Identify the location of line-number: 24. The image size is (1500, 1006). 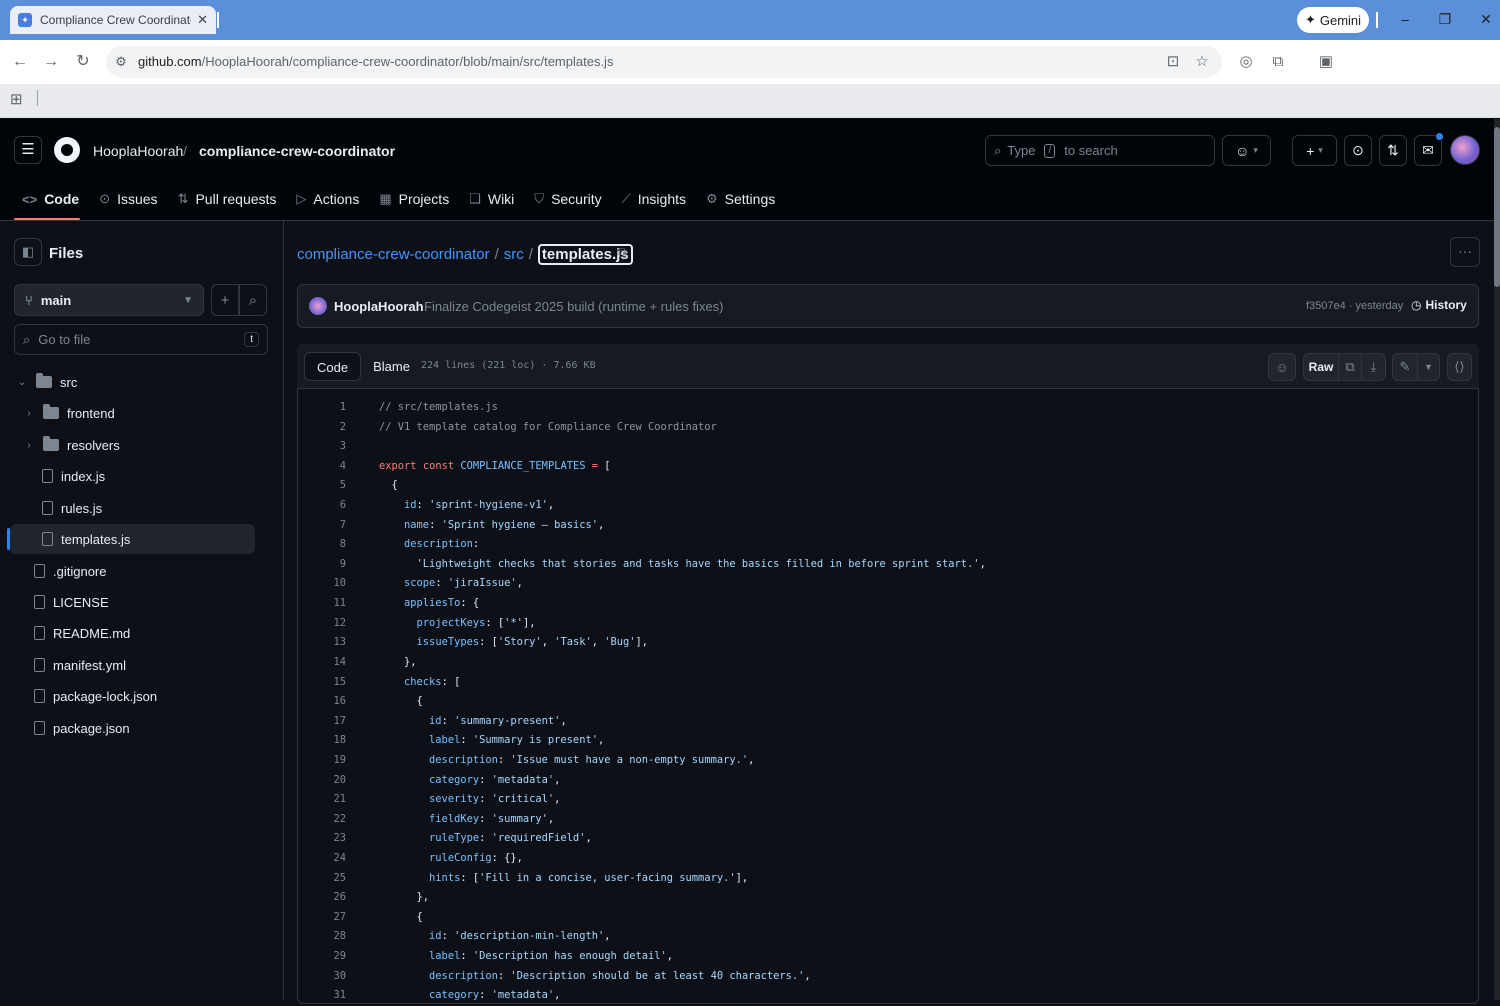
(323, 859).